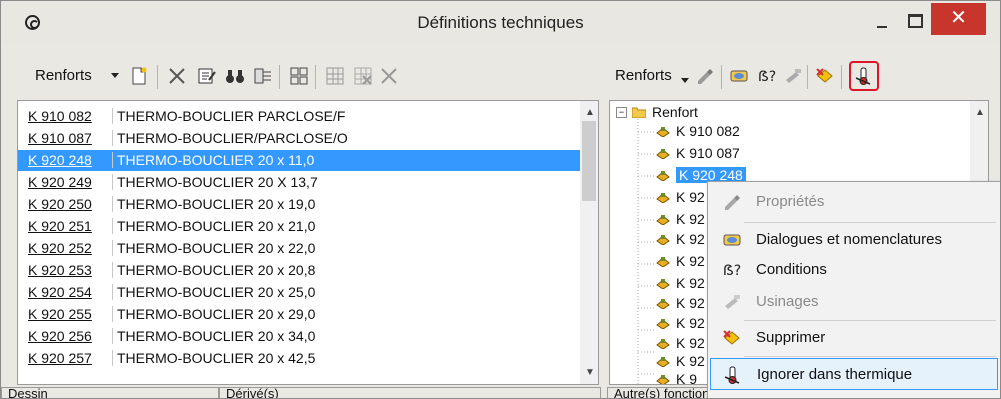  What do you see at coordinates (914, 22) in the screenshot?
I see `maximize-button` at bounding box center [914, 22].